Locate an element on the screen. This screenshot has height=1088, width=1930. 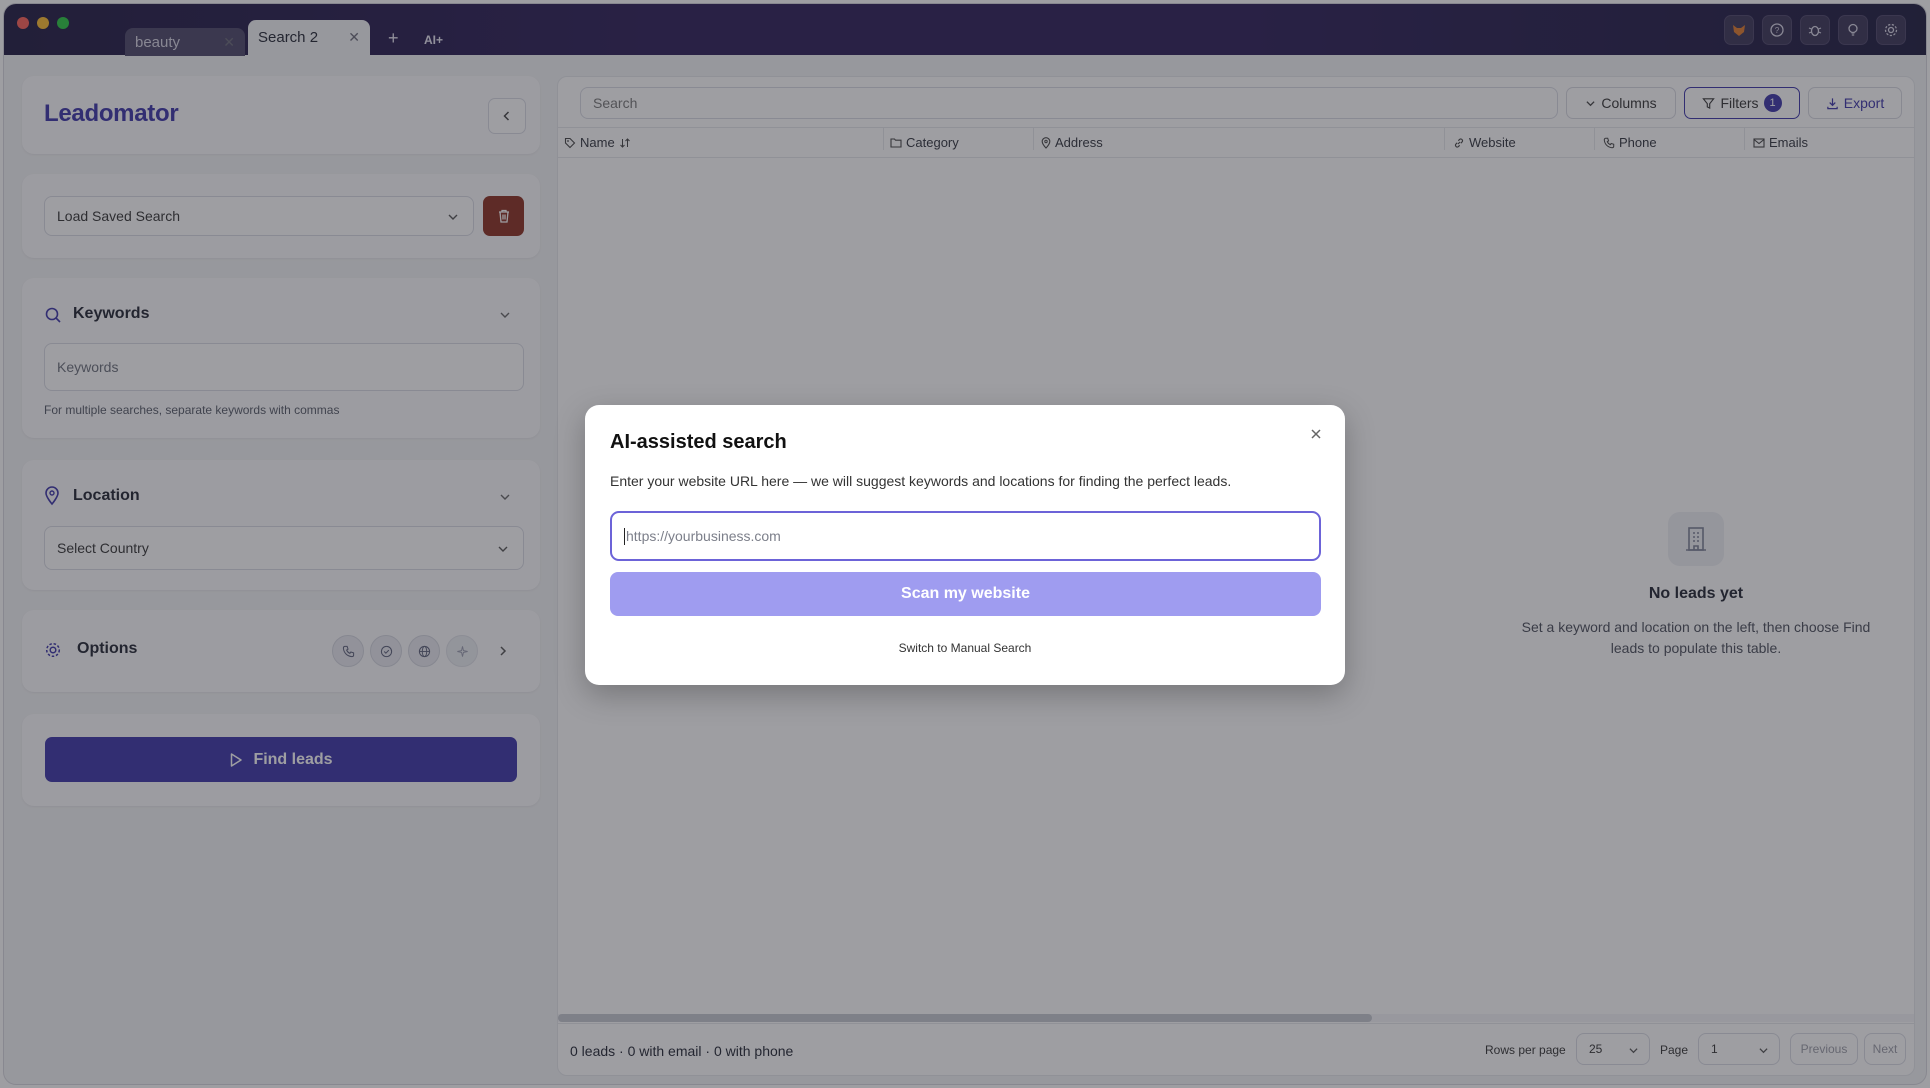
switch-manual-search-label: Switch to Manual Search is located at coordinates (965, 648).